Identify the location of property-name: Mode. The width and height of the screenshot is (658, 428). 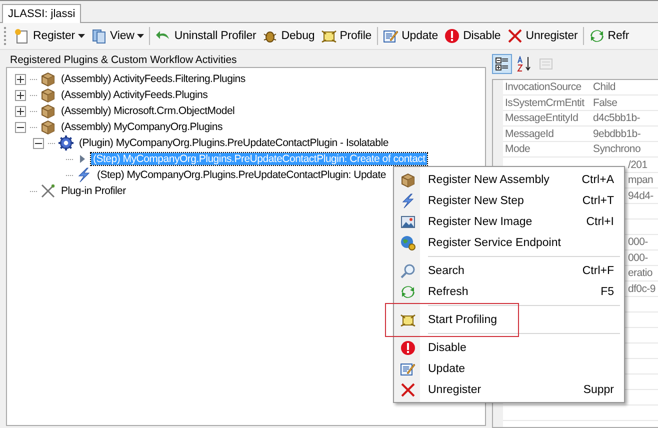
(518, 149).